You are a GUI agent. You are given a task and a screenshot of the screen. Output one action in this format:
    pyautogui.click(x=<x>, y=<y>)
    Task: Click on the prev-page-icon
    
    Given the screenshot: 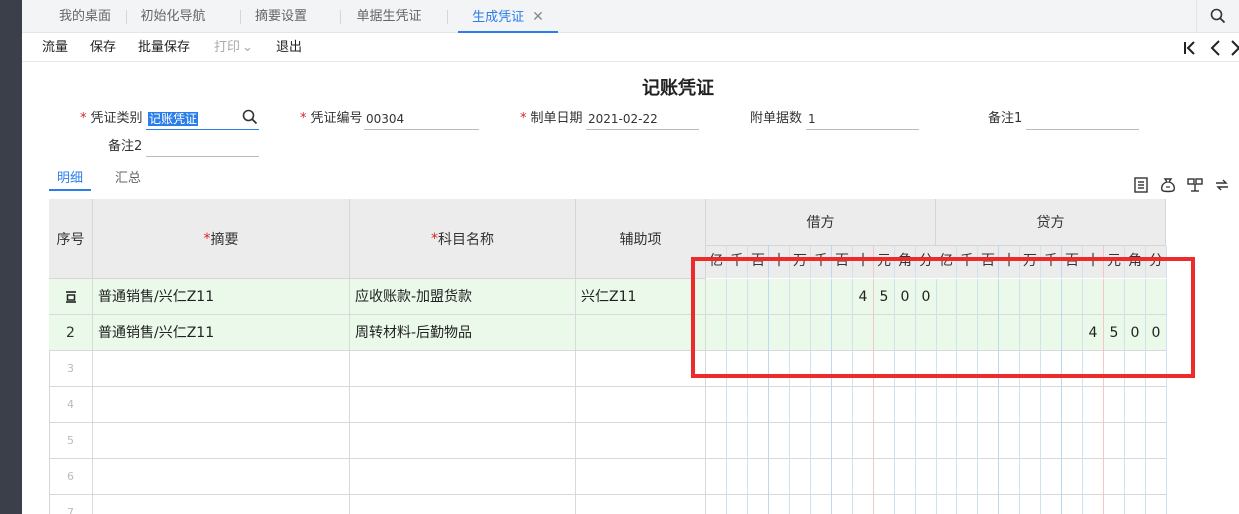 What is the action you would take?
    pyautogui.click(x=1216, y=48)
    